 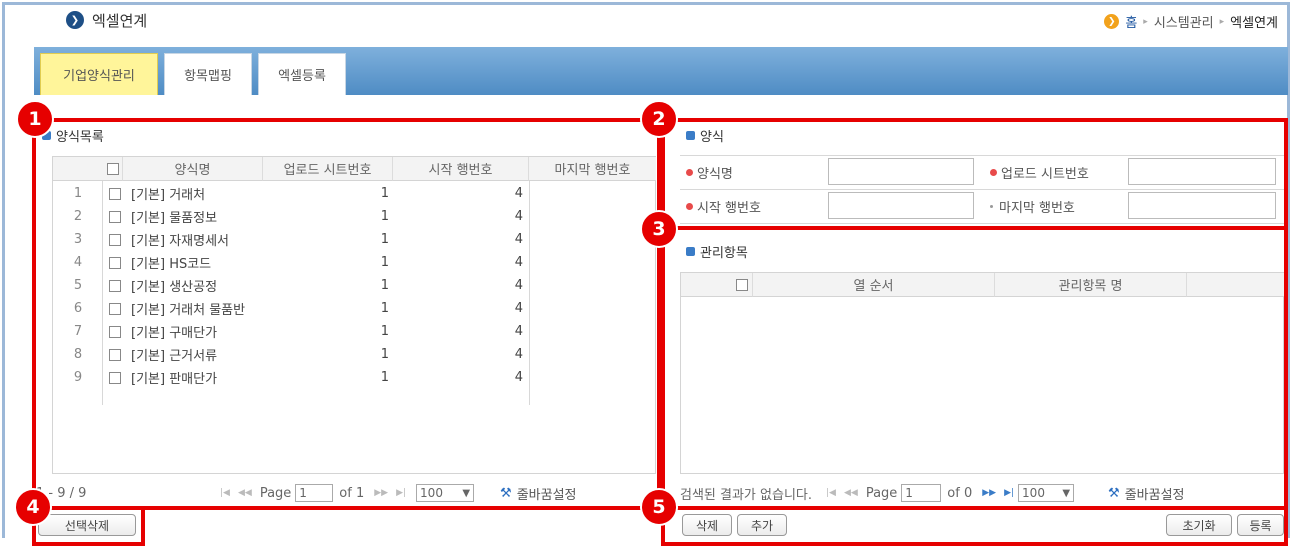 What do you see at coordinates (354, 331) in the screenshot?
I see `table-row: 7 [기본] 구매단가 1 4` at bounding box center [354, 331].